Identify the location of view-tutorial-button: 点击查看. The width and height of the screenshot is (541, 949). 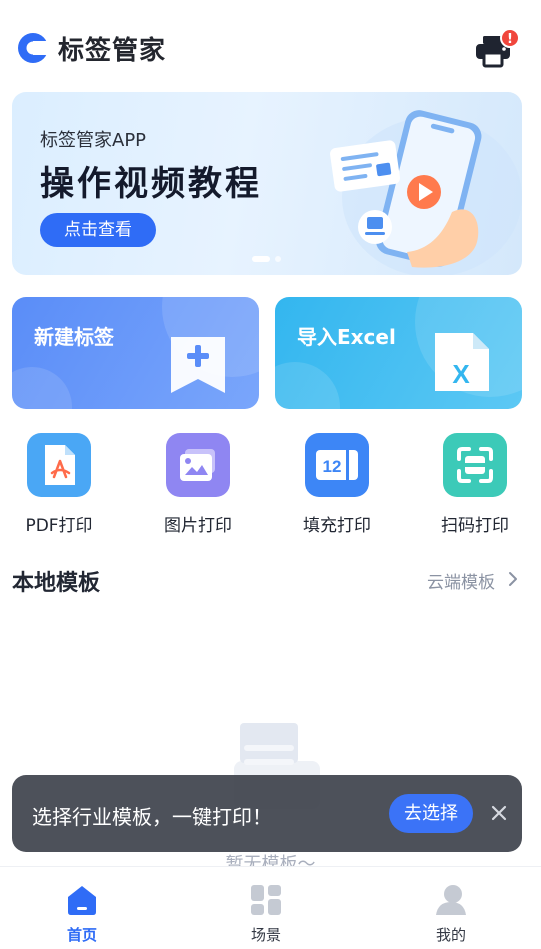
(98, 230).